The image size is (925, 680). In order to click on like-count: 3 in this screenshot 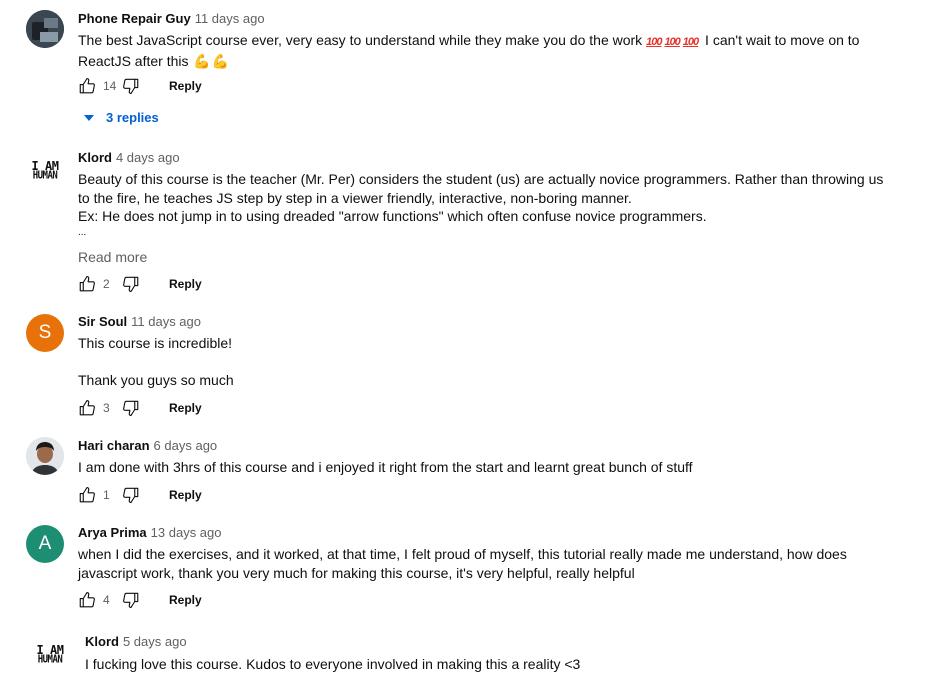, I will do `click(106, 408)`.